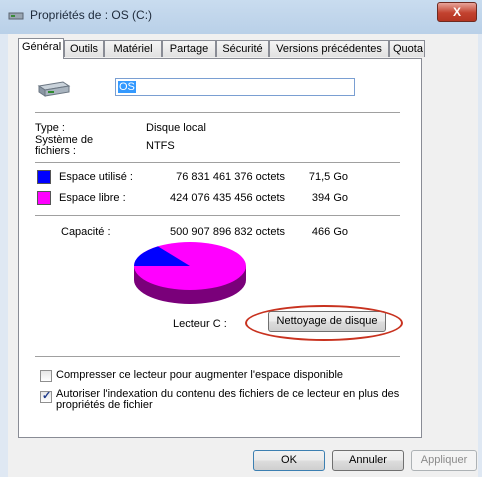 The image size is (482, 477). What do you see at coordinates (242, 48) in the screenshot?
I see `tab-security: Sécurité` at bounding box center [242, 48].